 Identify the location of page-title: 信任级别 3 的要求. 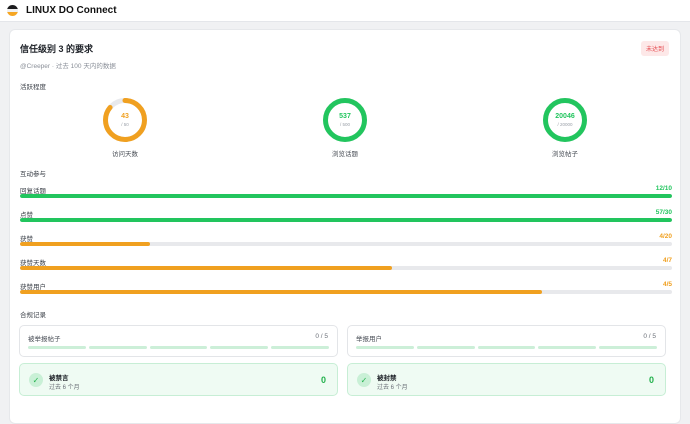
(57, 49).